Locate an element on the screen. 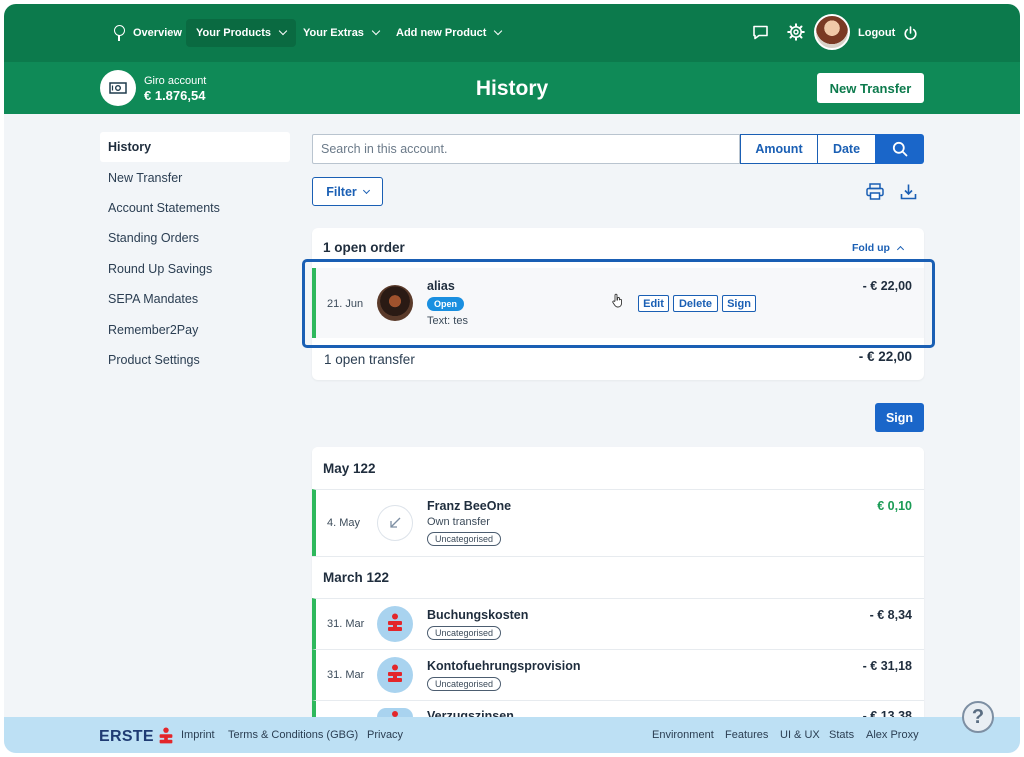  fold-up-button: Fold up is located at coordinates (878, 248).